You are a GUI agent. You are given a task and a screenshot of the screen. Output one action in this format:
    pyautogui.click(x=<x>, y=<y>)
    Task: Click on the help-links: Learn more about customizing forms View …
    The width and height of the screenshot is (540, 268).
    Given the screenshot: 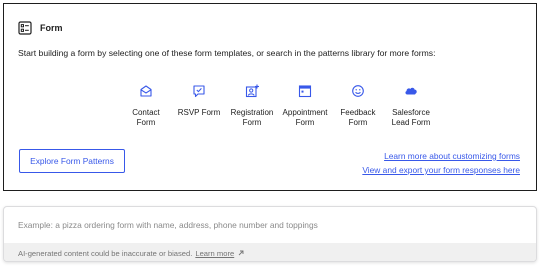 What is the action you would take?
    pyautogui.click(x=441, y=163)
    